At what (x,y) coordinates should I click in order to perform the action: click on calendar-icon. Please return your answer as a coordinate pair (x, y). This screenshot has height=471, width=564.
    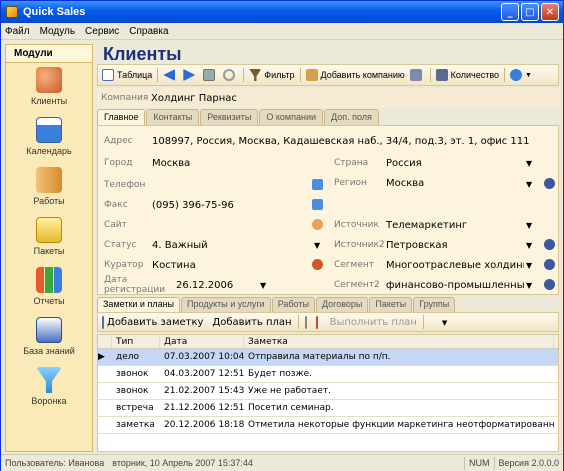
    Looking at the image, I should click on (49, 130).